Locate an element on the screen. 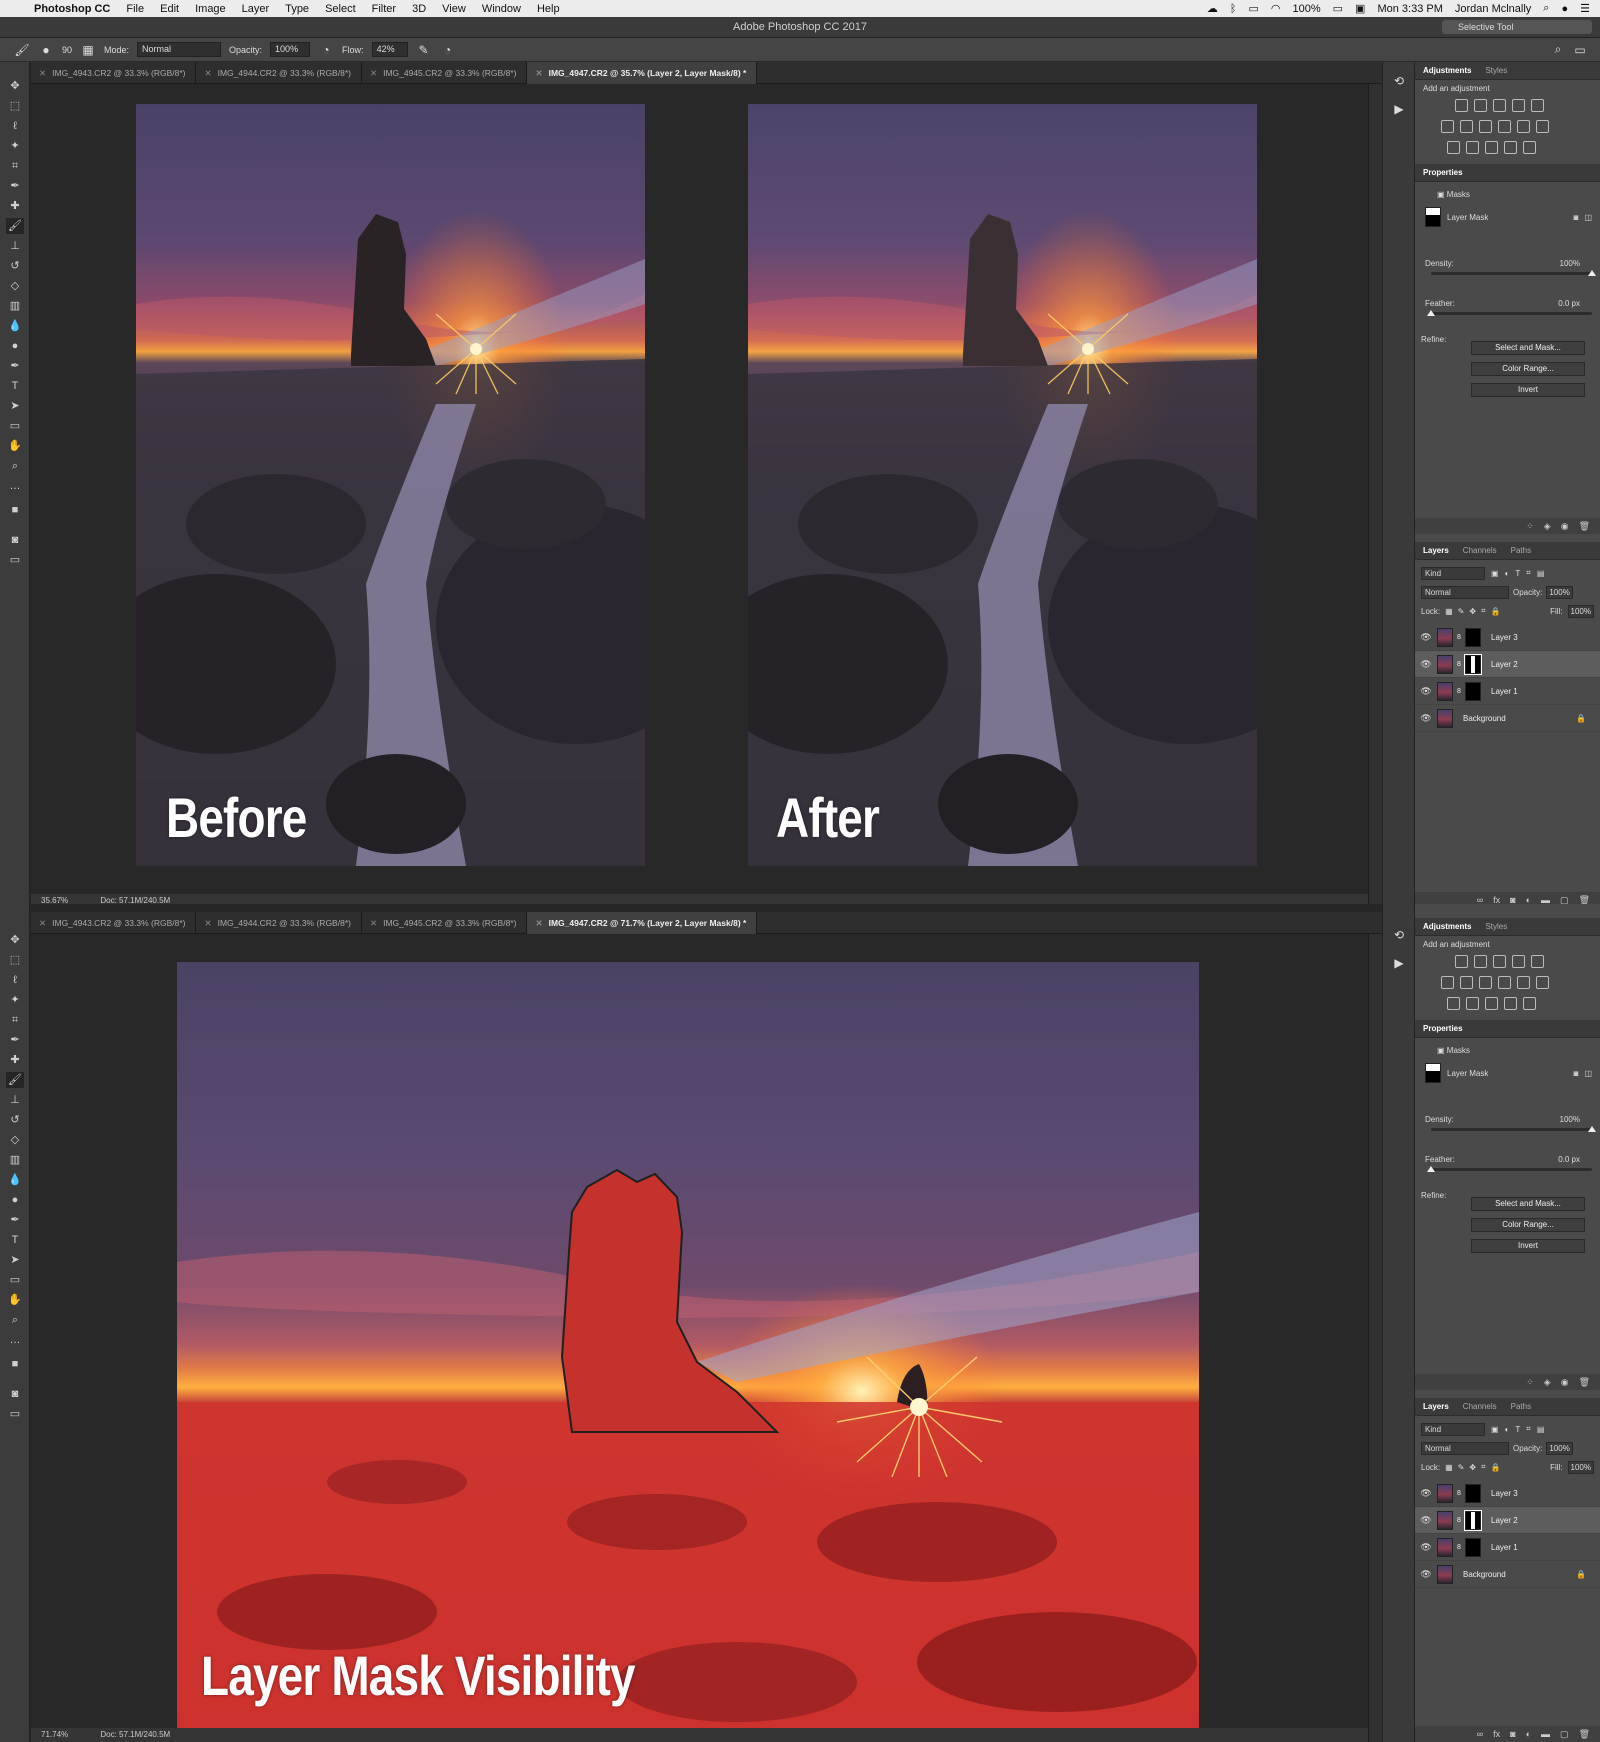 Image resolution: width=1600 pixels, height=1742 pixels. quick-mask-icon: ◙ is located at coordinates (15, 1394).